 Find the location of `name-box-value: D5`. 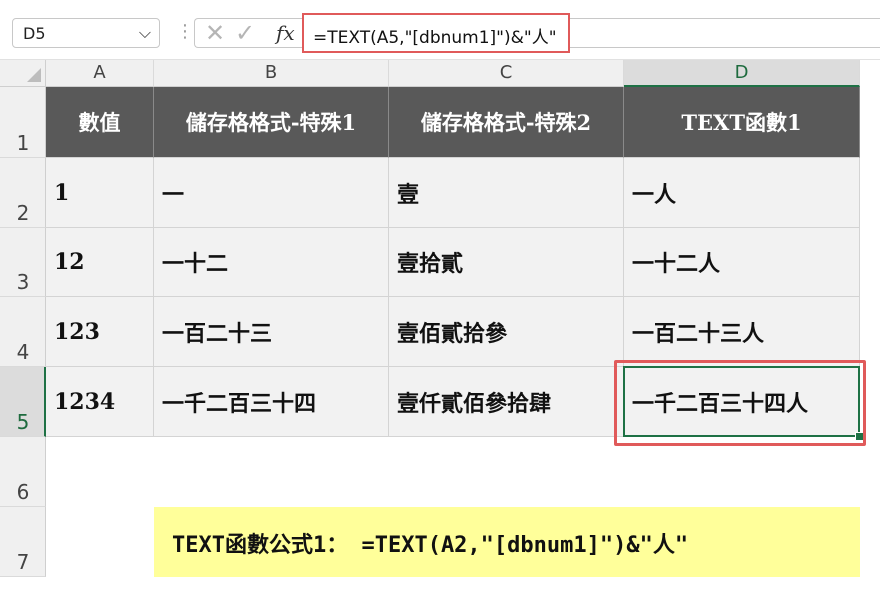

name-box-value: D5 is located at coordinates (34, 33).